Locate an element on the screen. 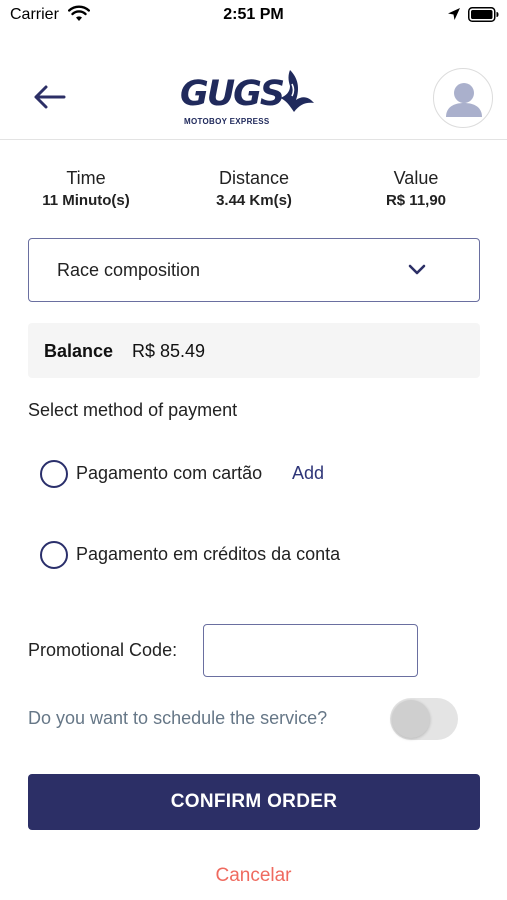 This screenshot has width=507, height=900. status-bar: Carrier 2:51 PM is located at coordinates (253, 15).